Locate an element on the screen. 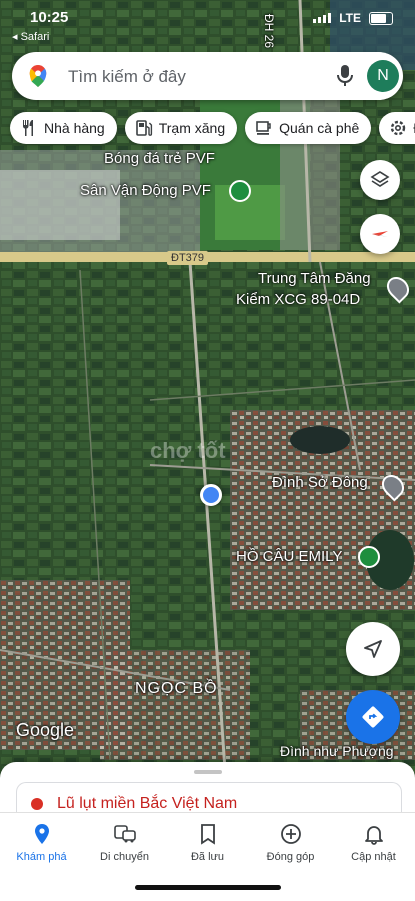  park-pin-icon is located at coordinates (369, 557).